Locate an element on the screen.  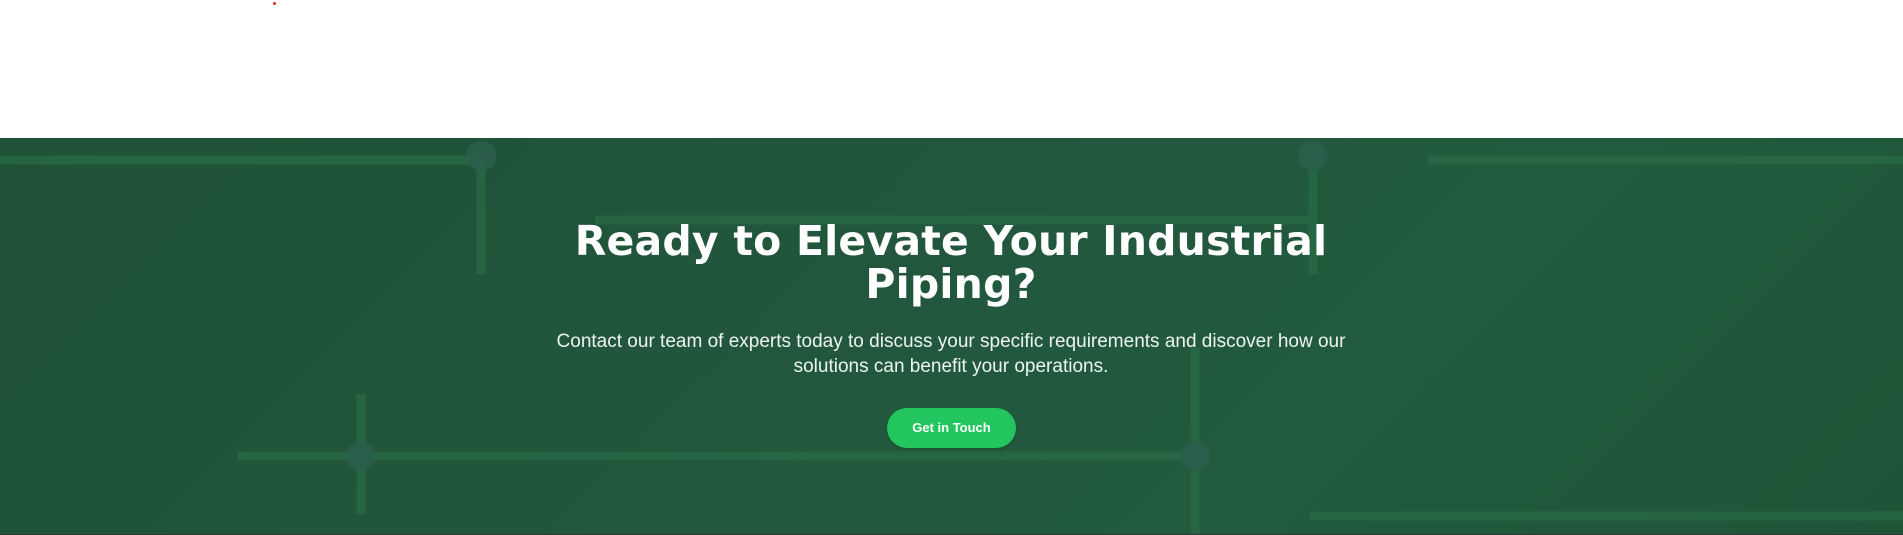
red-dot-marker is located at coordinates (274, 3).